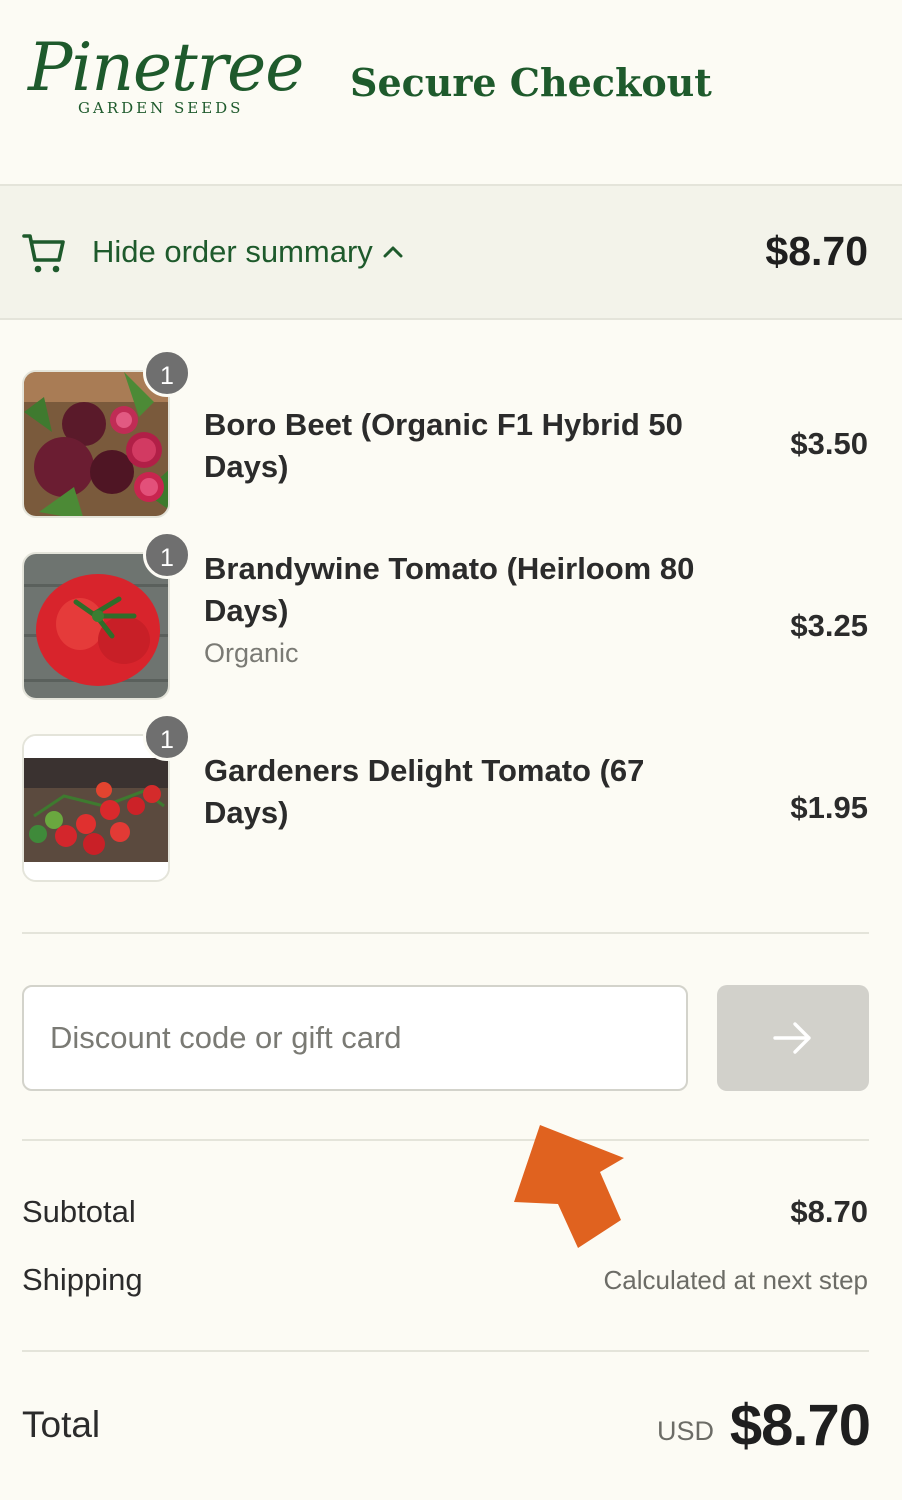 The height and width of the screenshot is (1500, 902). Describe the element at coordinates (43, 253) in the screenshot. I see `cart-icon` at that location.